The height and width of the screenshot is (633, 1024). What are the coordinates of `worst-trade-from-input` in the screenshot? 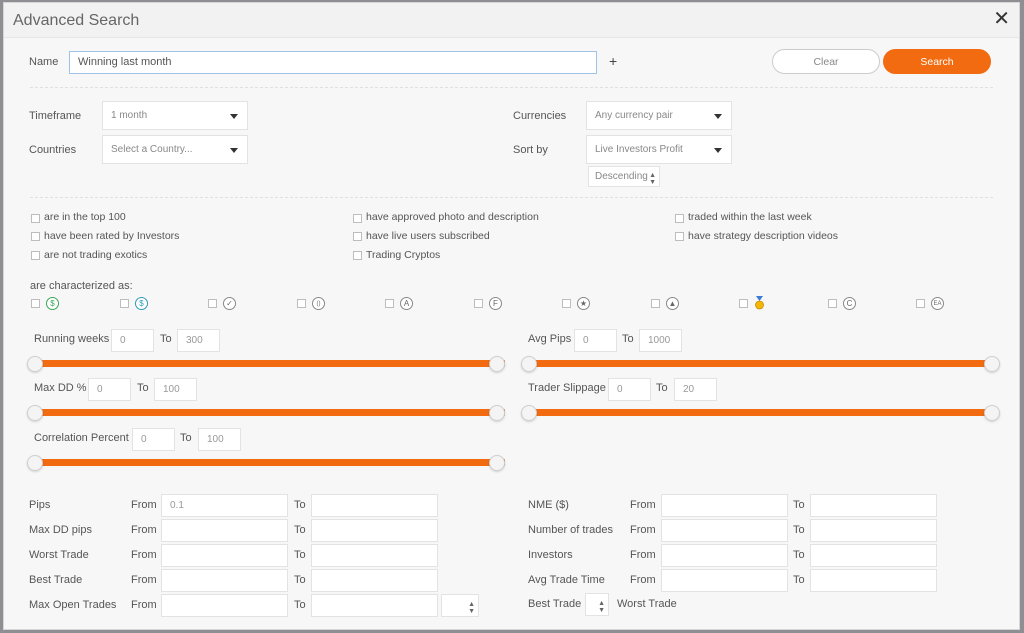 It's located at (224, 555).